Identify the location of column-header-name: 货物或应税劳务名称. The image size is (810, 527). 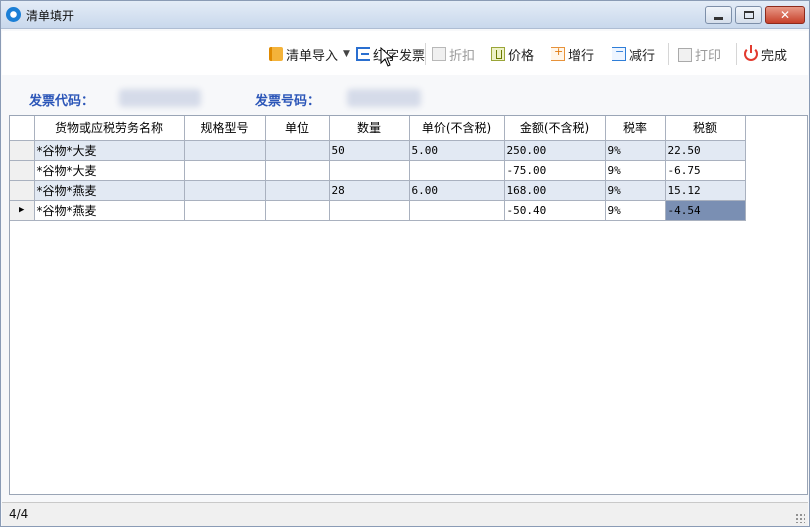
(109, 128).